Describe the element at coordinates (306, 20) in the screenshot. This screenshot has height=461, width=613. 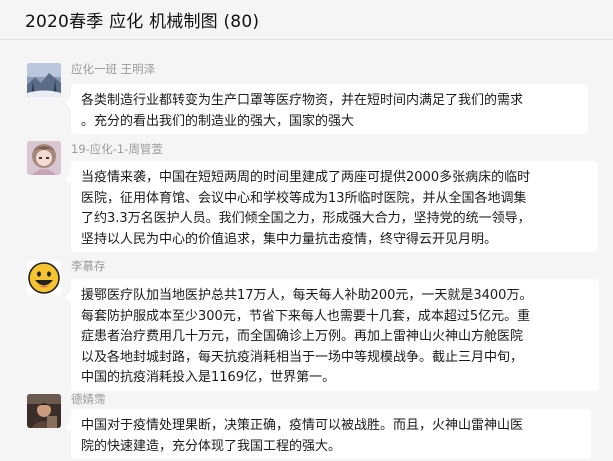
I see `chat-title-bar: 2020春季 应化 机械制图 (80)` at that location.